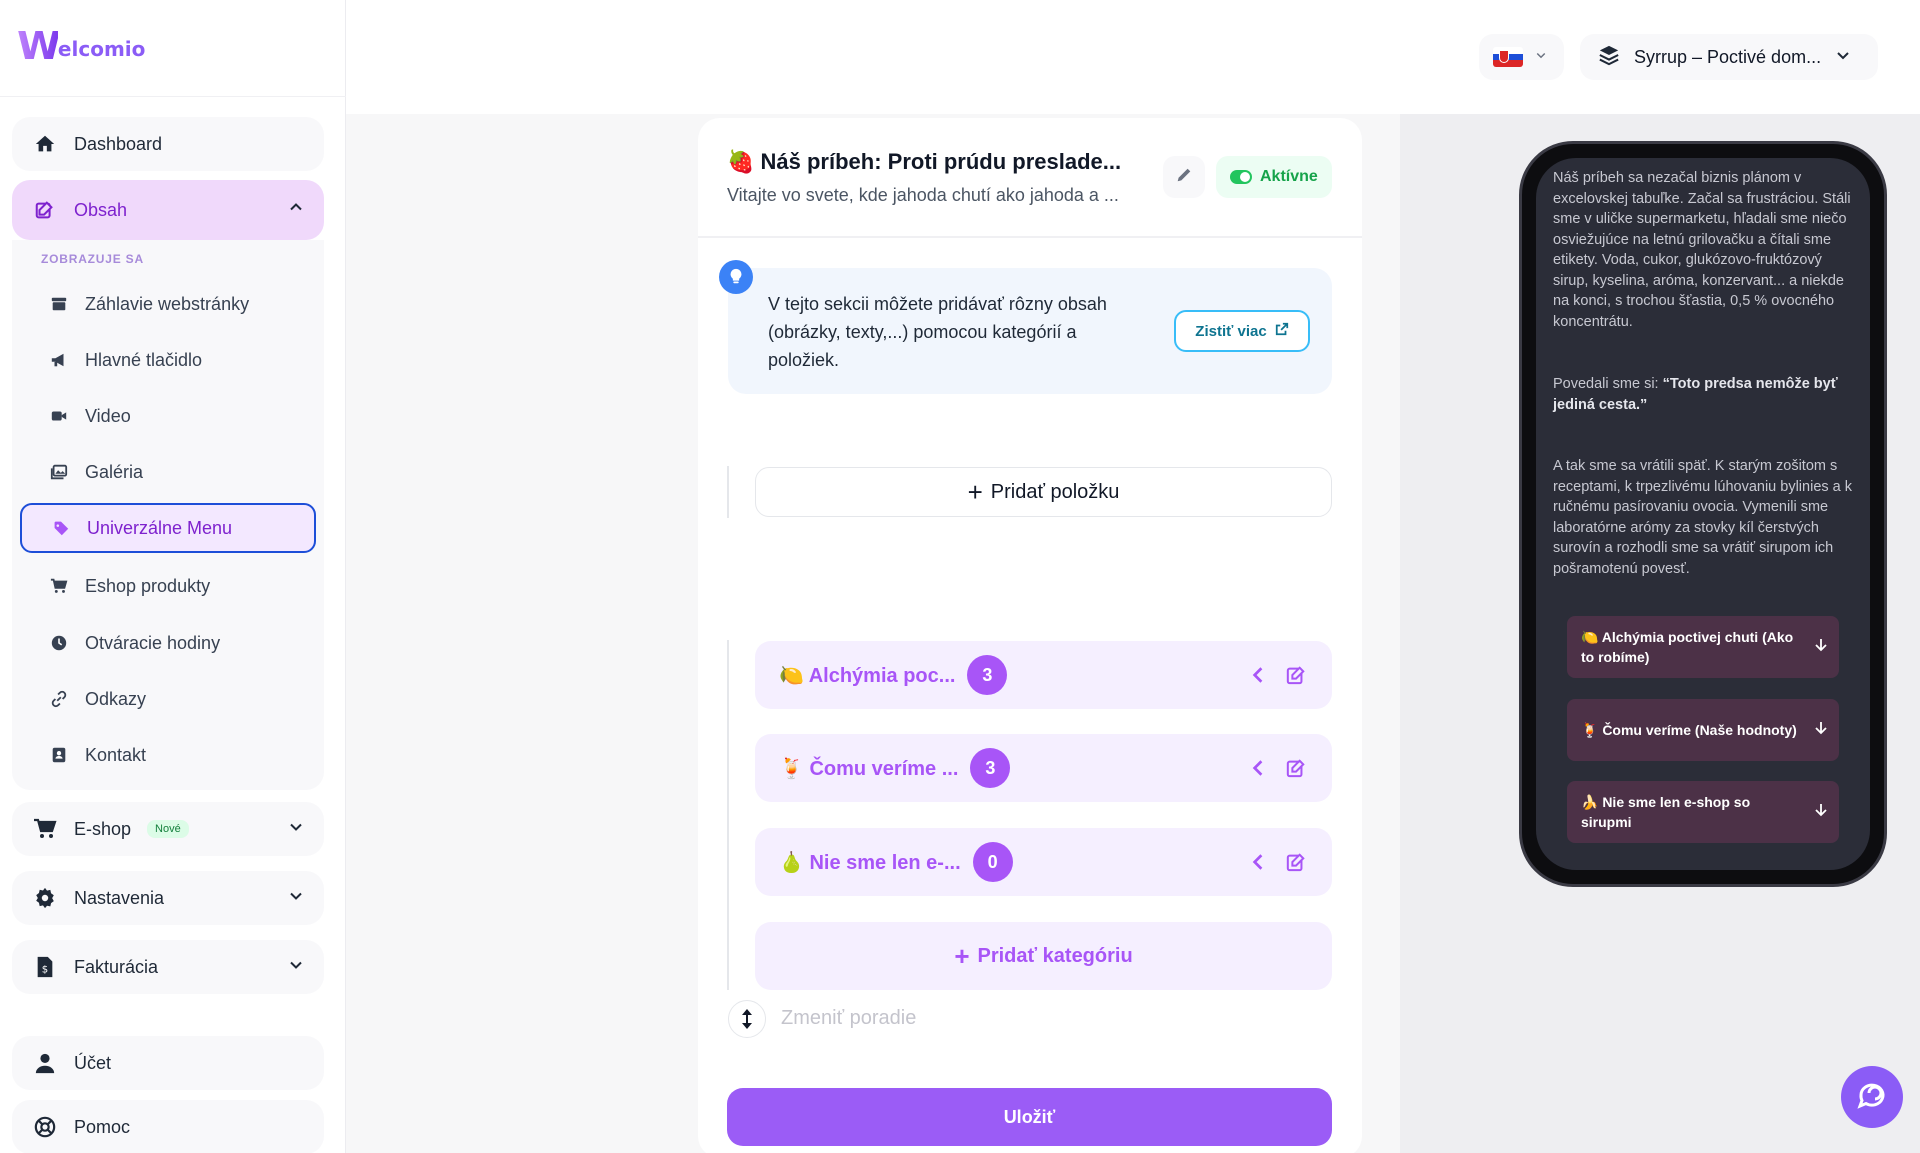  I want to click on sidebar-item-account: Účet, so click(168, 1063).